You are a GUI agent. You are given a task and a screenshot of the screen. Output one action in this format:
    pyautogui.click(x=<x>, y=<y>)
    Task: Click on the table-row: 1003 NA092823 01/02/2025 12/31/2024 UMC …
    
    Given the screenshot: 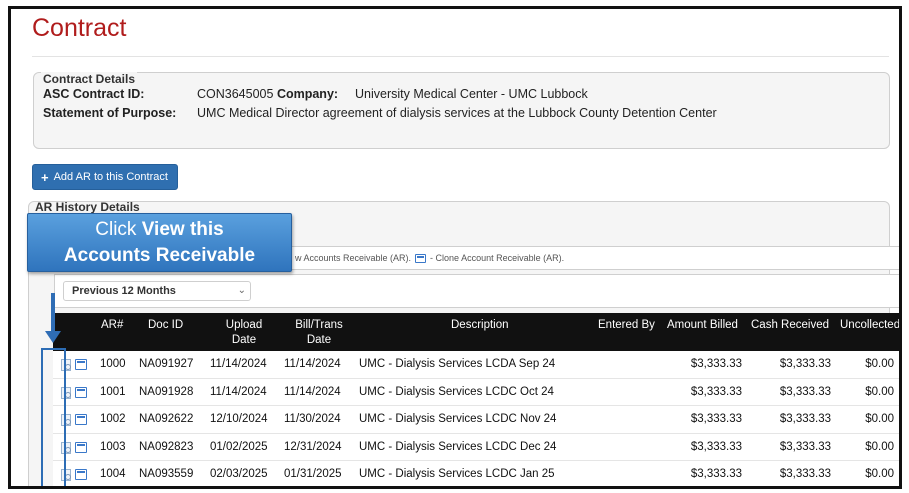 What is the action you would take?
    pyautogui.click(x=476, y=447)
    